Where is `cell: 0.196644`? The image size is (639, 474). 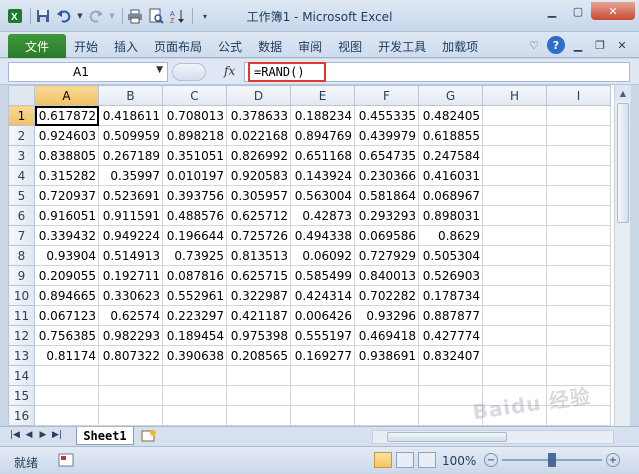
cell: 0.196644 is located at coordinates (194, 235).